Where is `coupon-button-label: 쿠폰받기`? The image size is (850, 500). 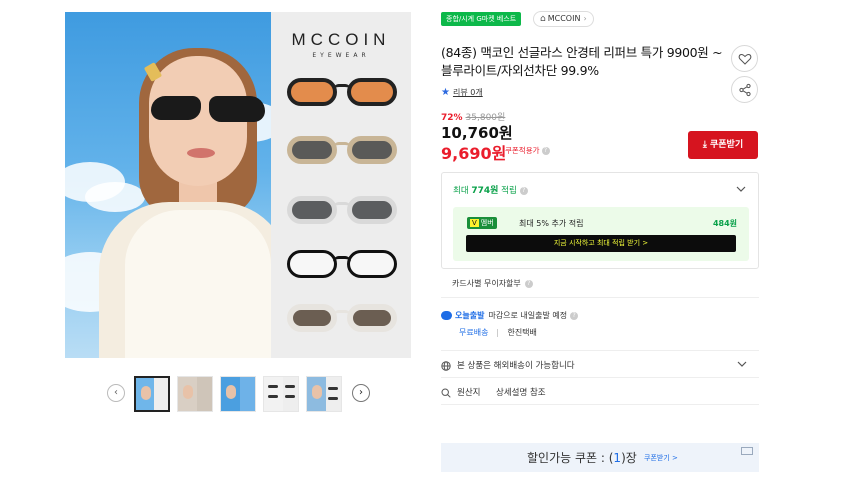 coupon-button-label: 쿠폰받기 is located at coordinates (727, 145).